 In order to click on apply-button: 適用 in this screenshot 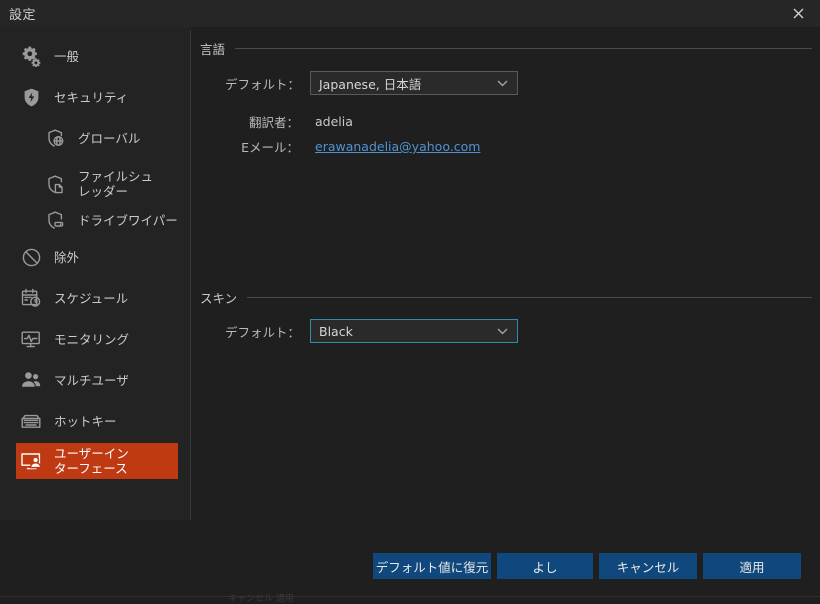, I will do `click(752, 566)`.